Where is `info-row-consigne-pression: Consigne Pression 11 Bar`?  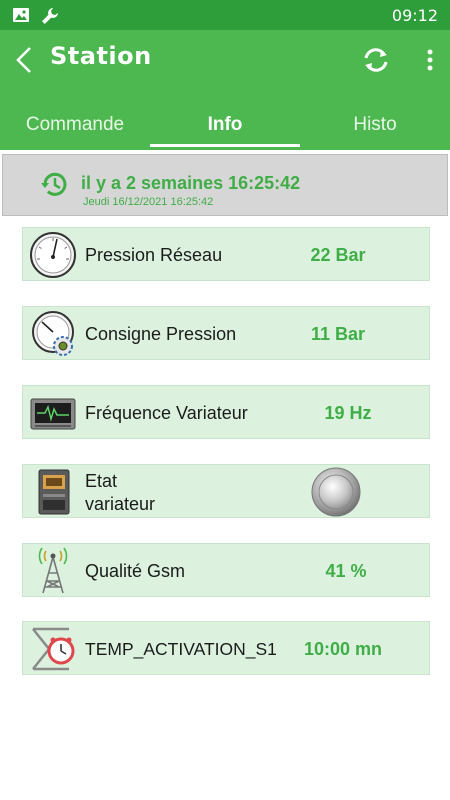 info-row-consigne-pression: Consigne Pression 11 Bar is located at coordinates (226, 333).